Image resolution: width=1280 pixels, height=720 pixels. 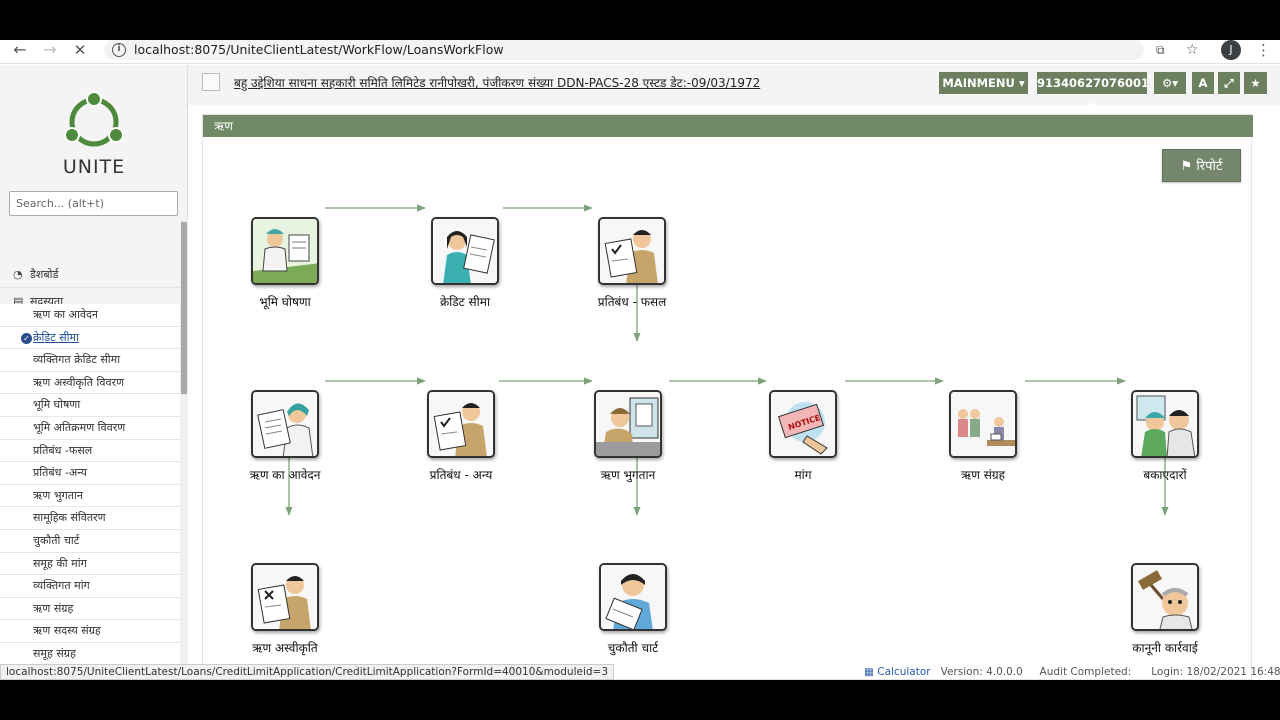 I want to click on node-label: ऋण भुगतान, so click(x=628, y=475).